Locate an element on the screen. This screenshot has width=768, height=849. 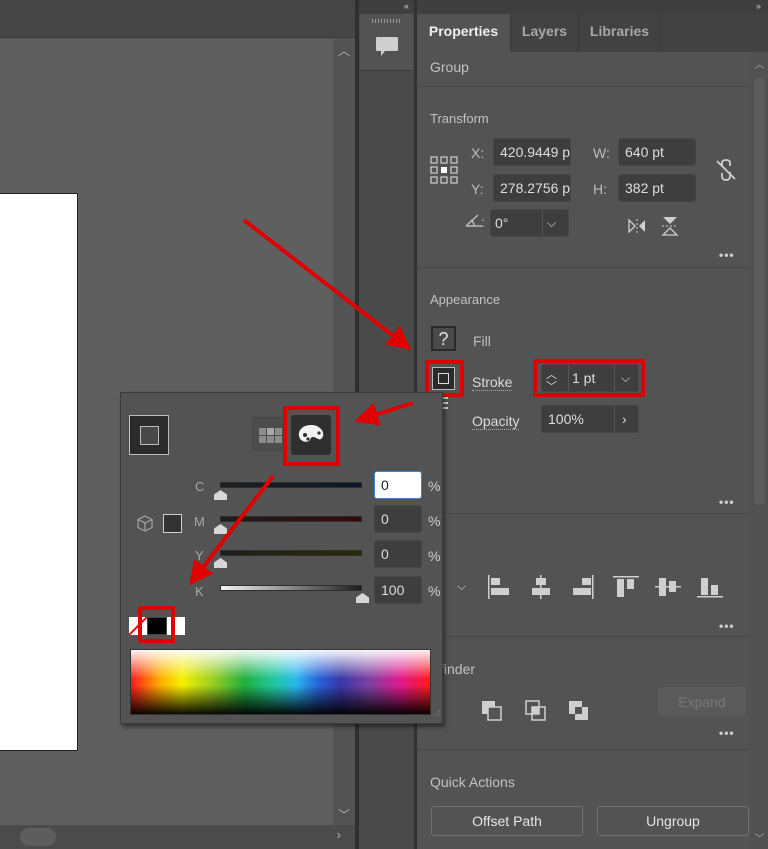
yellow-slider is located at coordinates (291, 553).